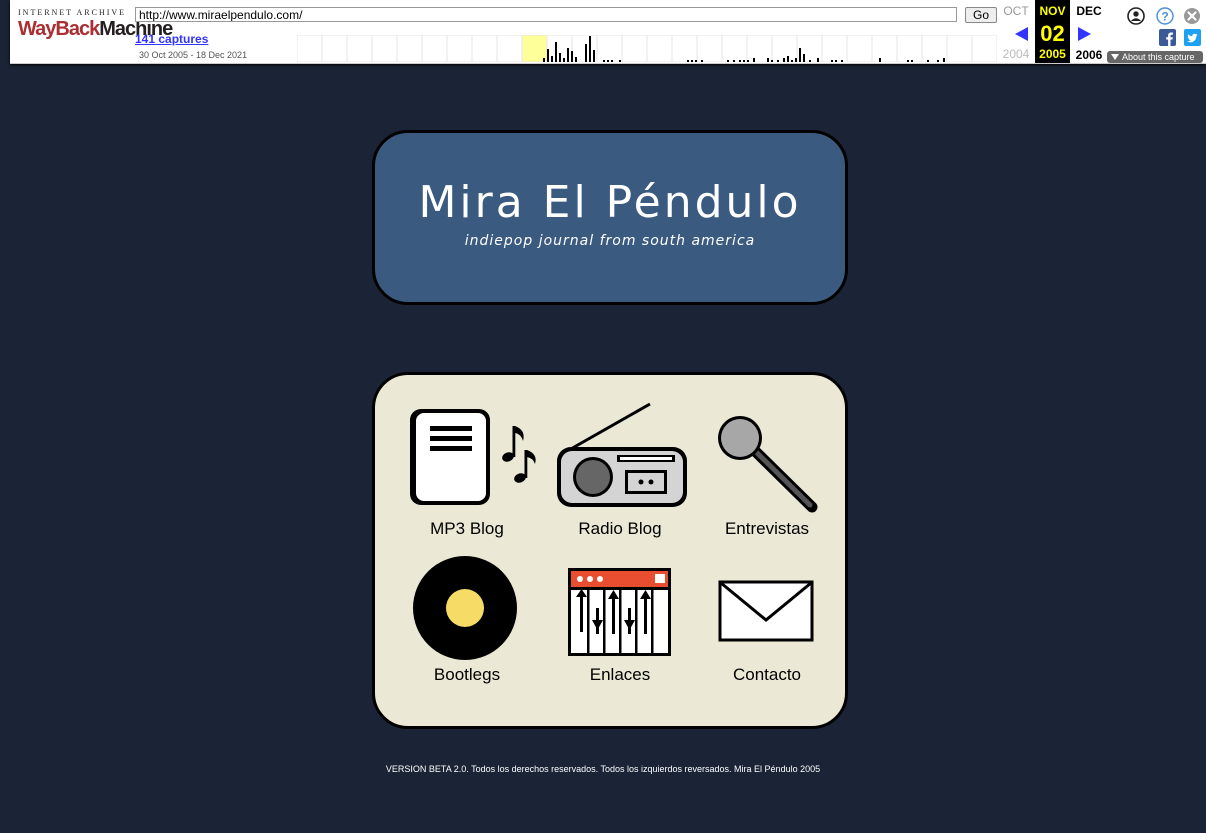 This screenshot has height=833, width=1206. I want to click on prev-month-label: OCT, so click(1016, 11).